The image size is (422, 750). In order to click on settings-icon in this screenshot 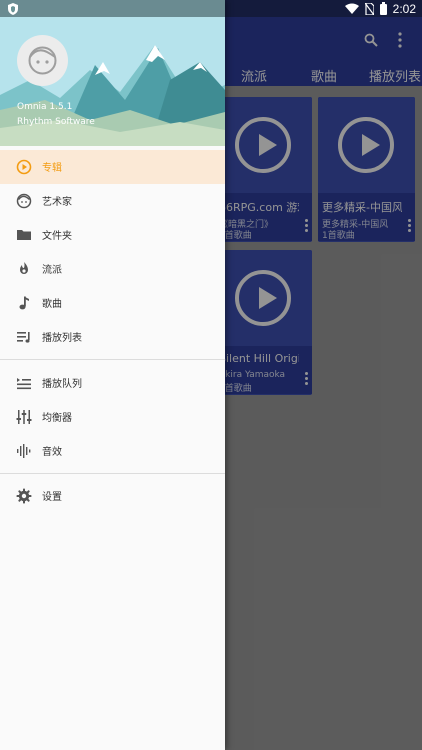, I will do `click(24, 496)`.